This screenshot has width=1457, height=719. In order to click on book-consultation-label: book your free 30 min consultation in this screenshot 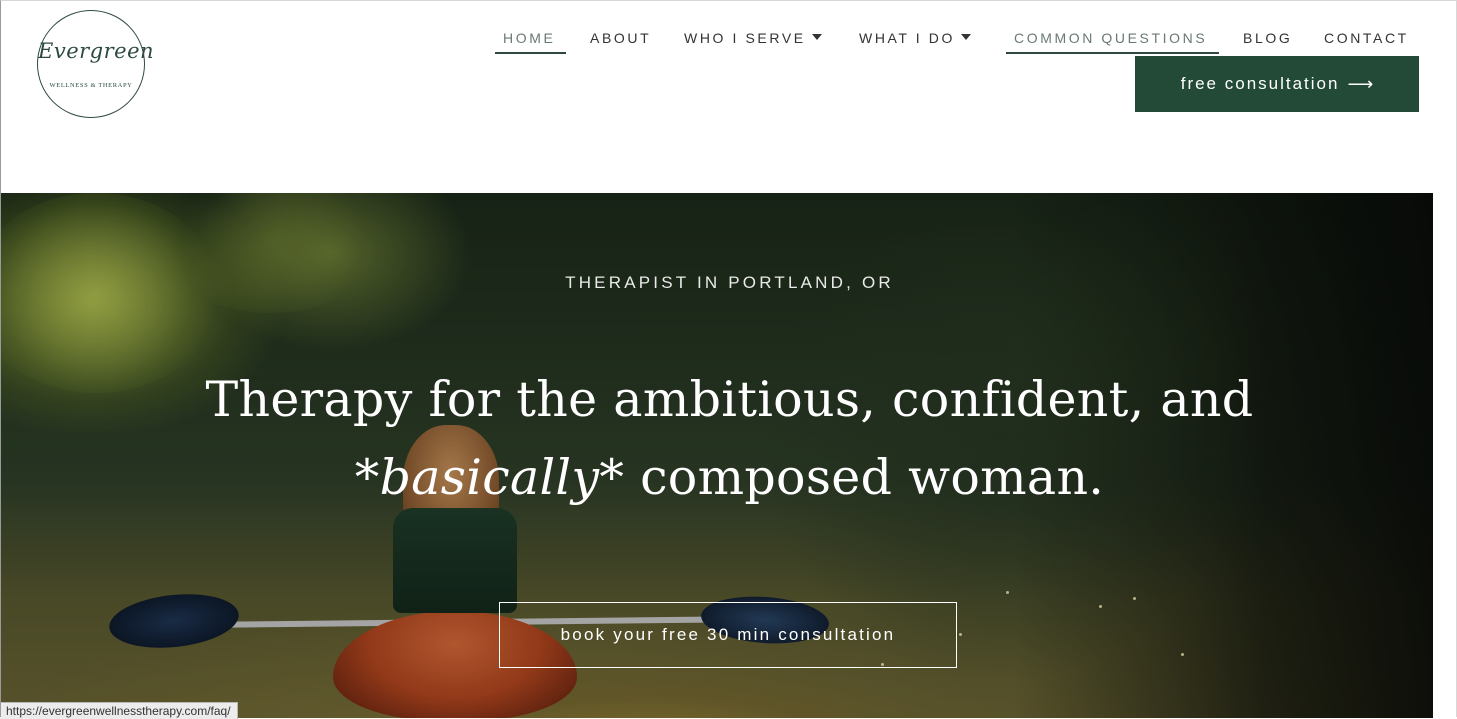, I will do `click(728, 634)`.